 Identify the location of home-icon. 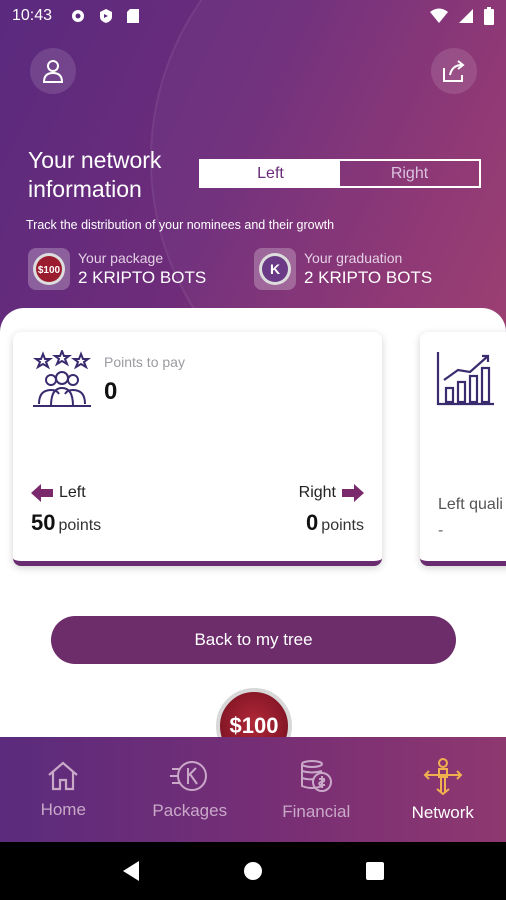
(63, 775).